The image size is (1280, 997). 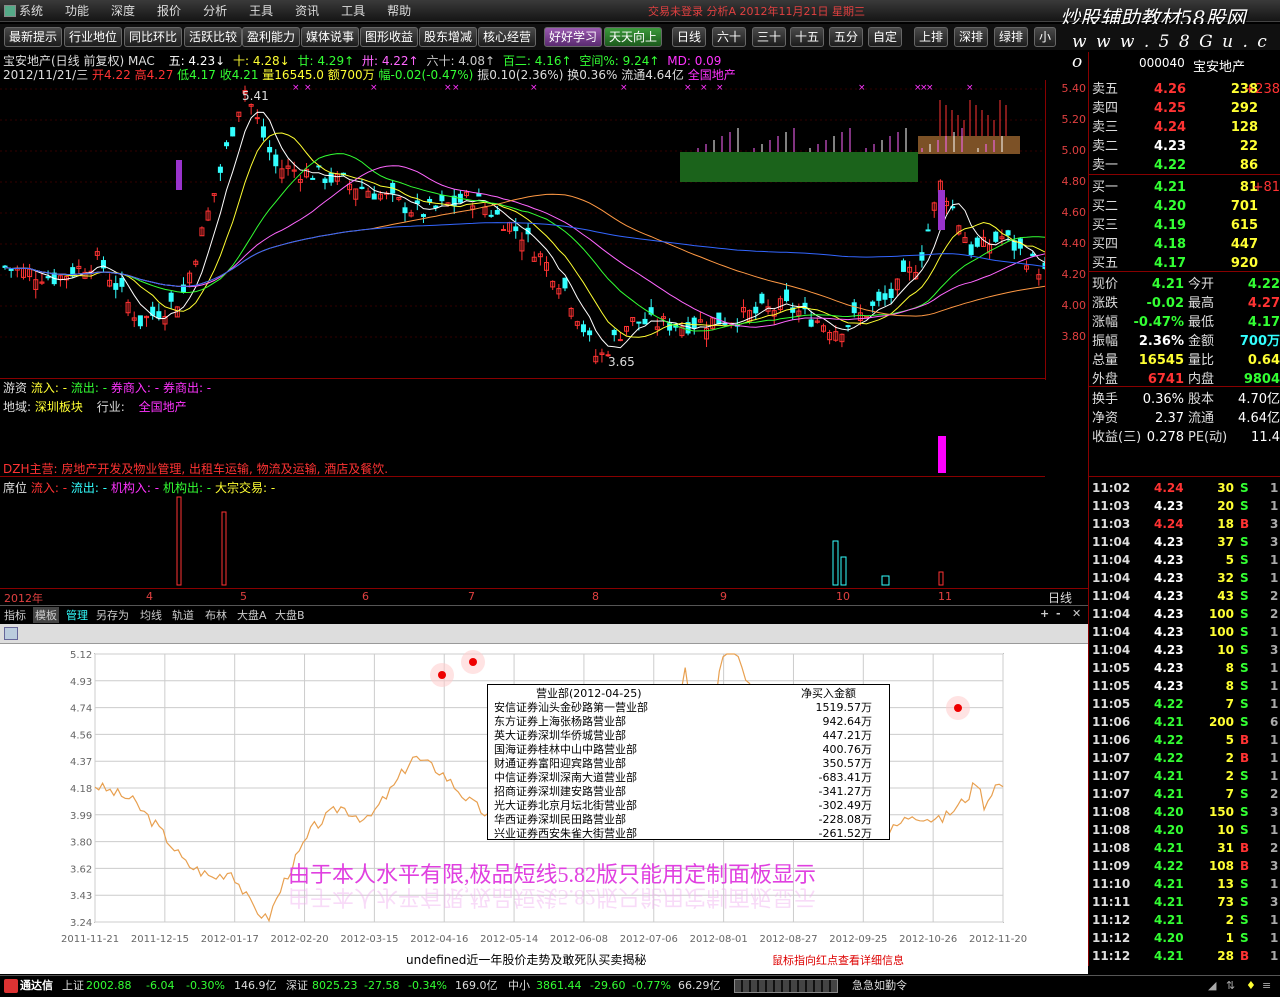 I want to click on tab-ma: 均线, so click(x=151, y=615).